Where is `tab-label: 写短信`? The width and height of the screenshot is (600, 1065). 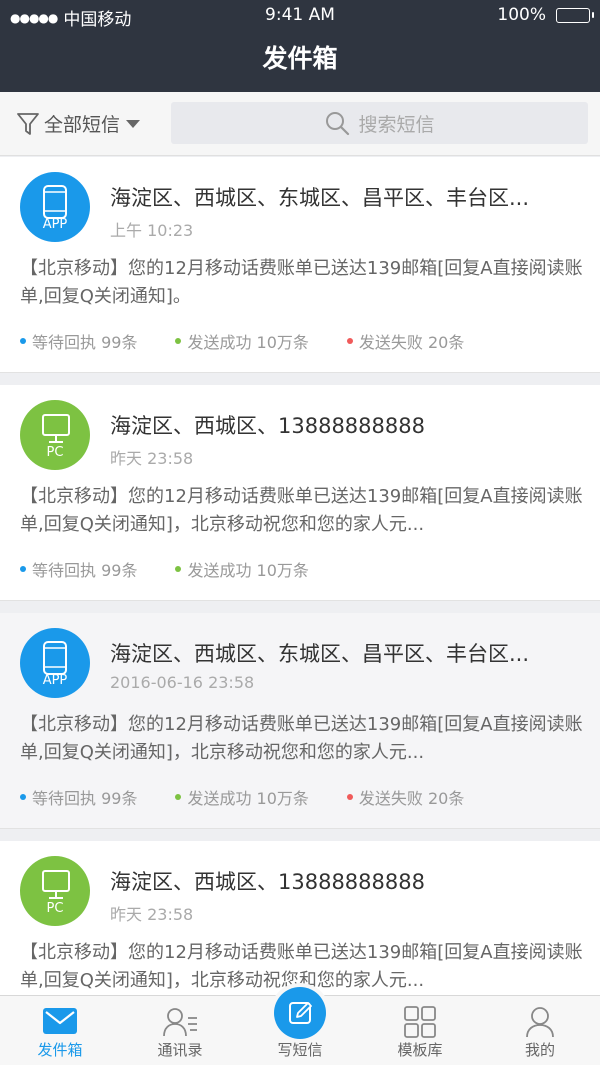
tab-label: 写短信 is located at coordinates (300, 1050).